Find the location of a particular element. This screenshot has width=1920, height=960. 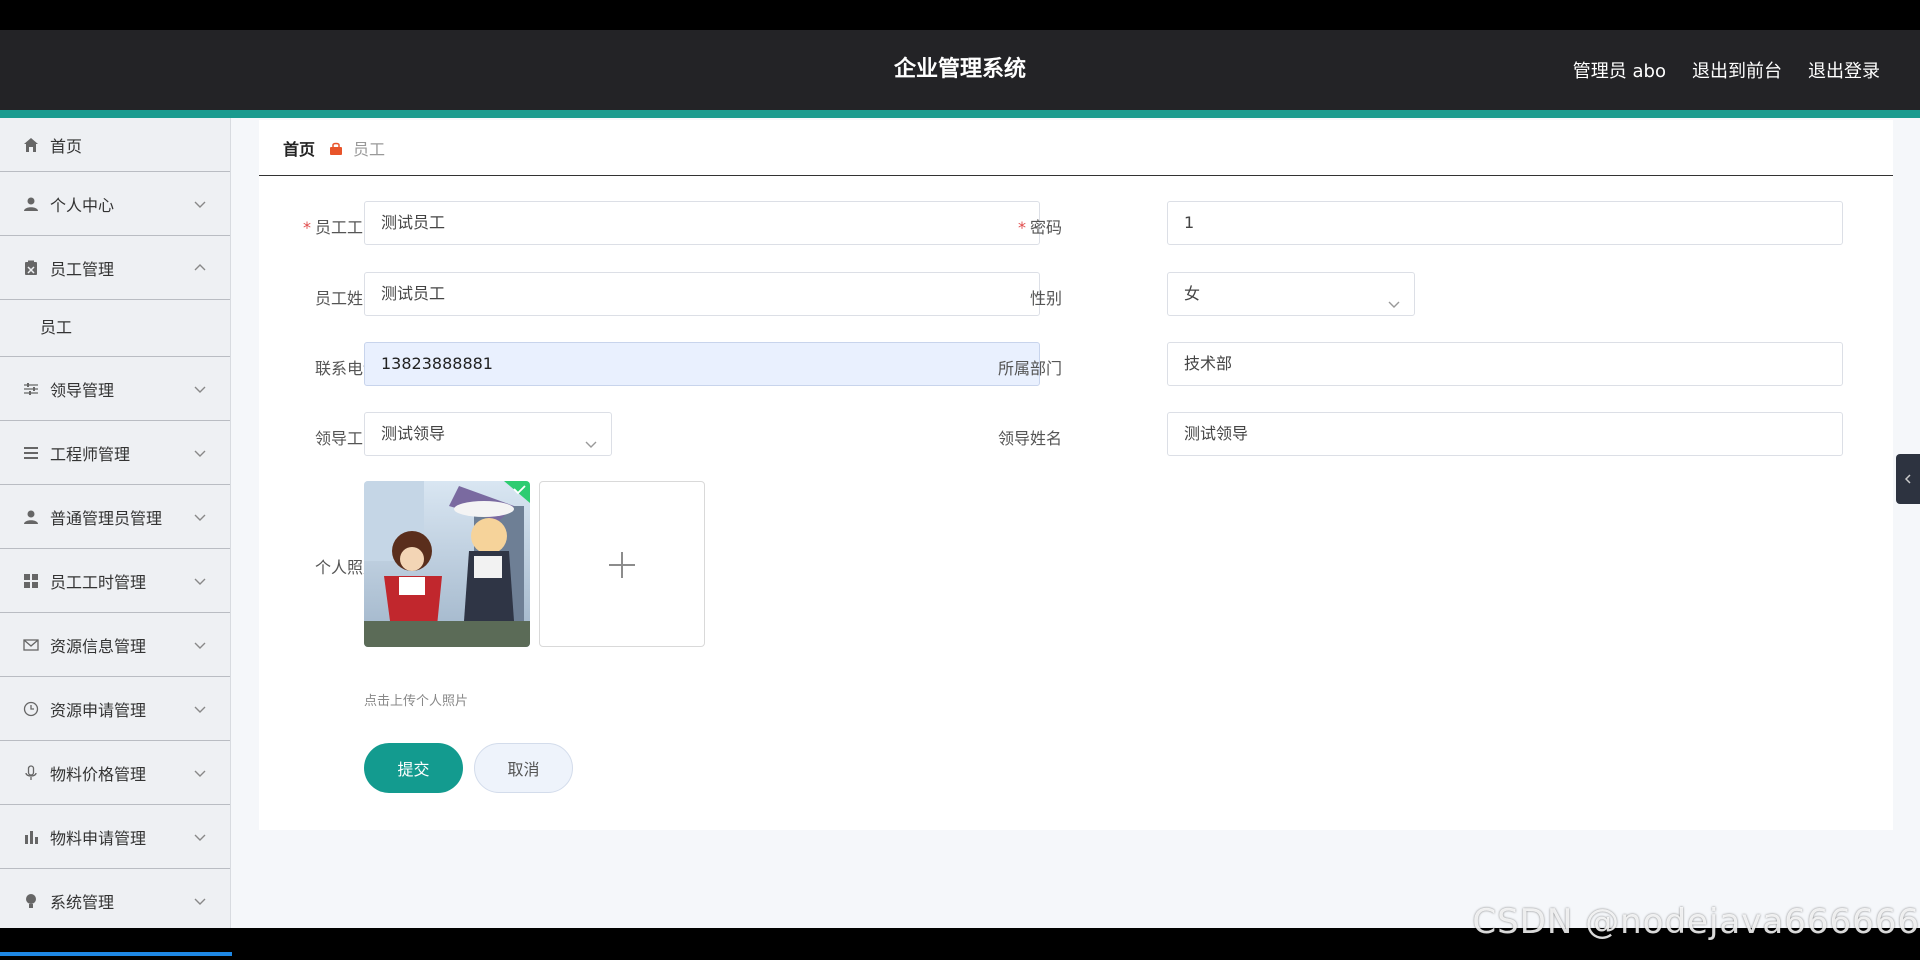

sidebar-item-label: 个人中心 is located at coordinates (82, 205).